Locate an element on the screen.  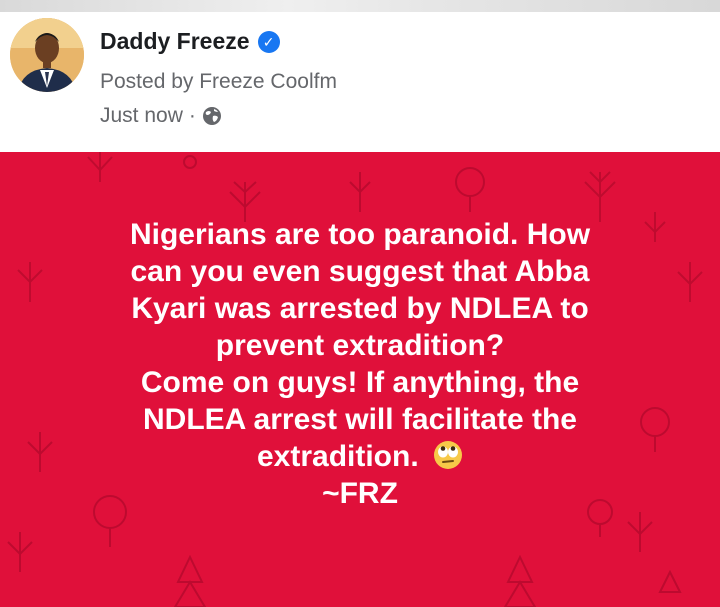
post-line-7: extradition. is located at coordinates (337, 456).